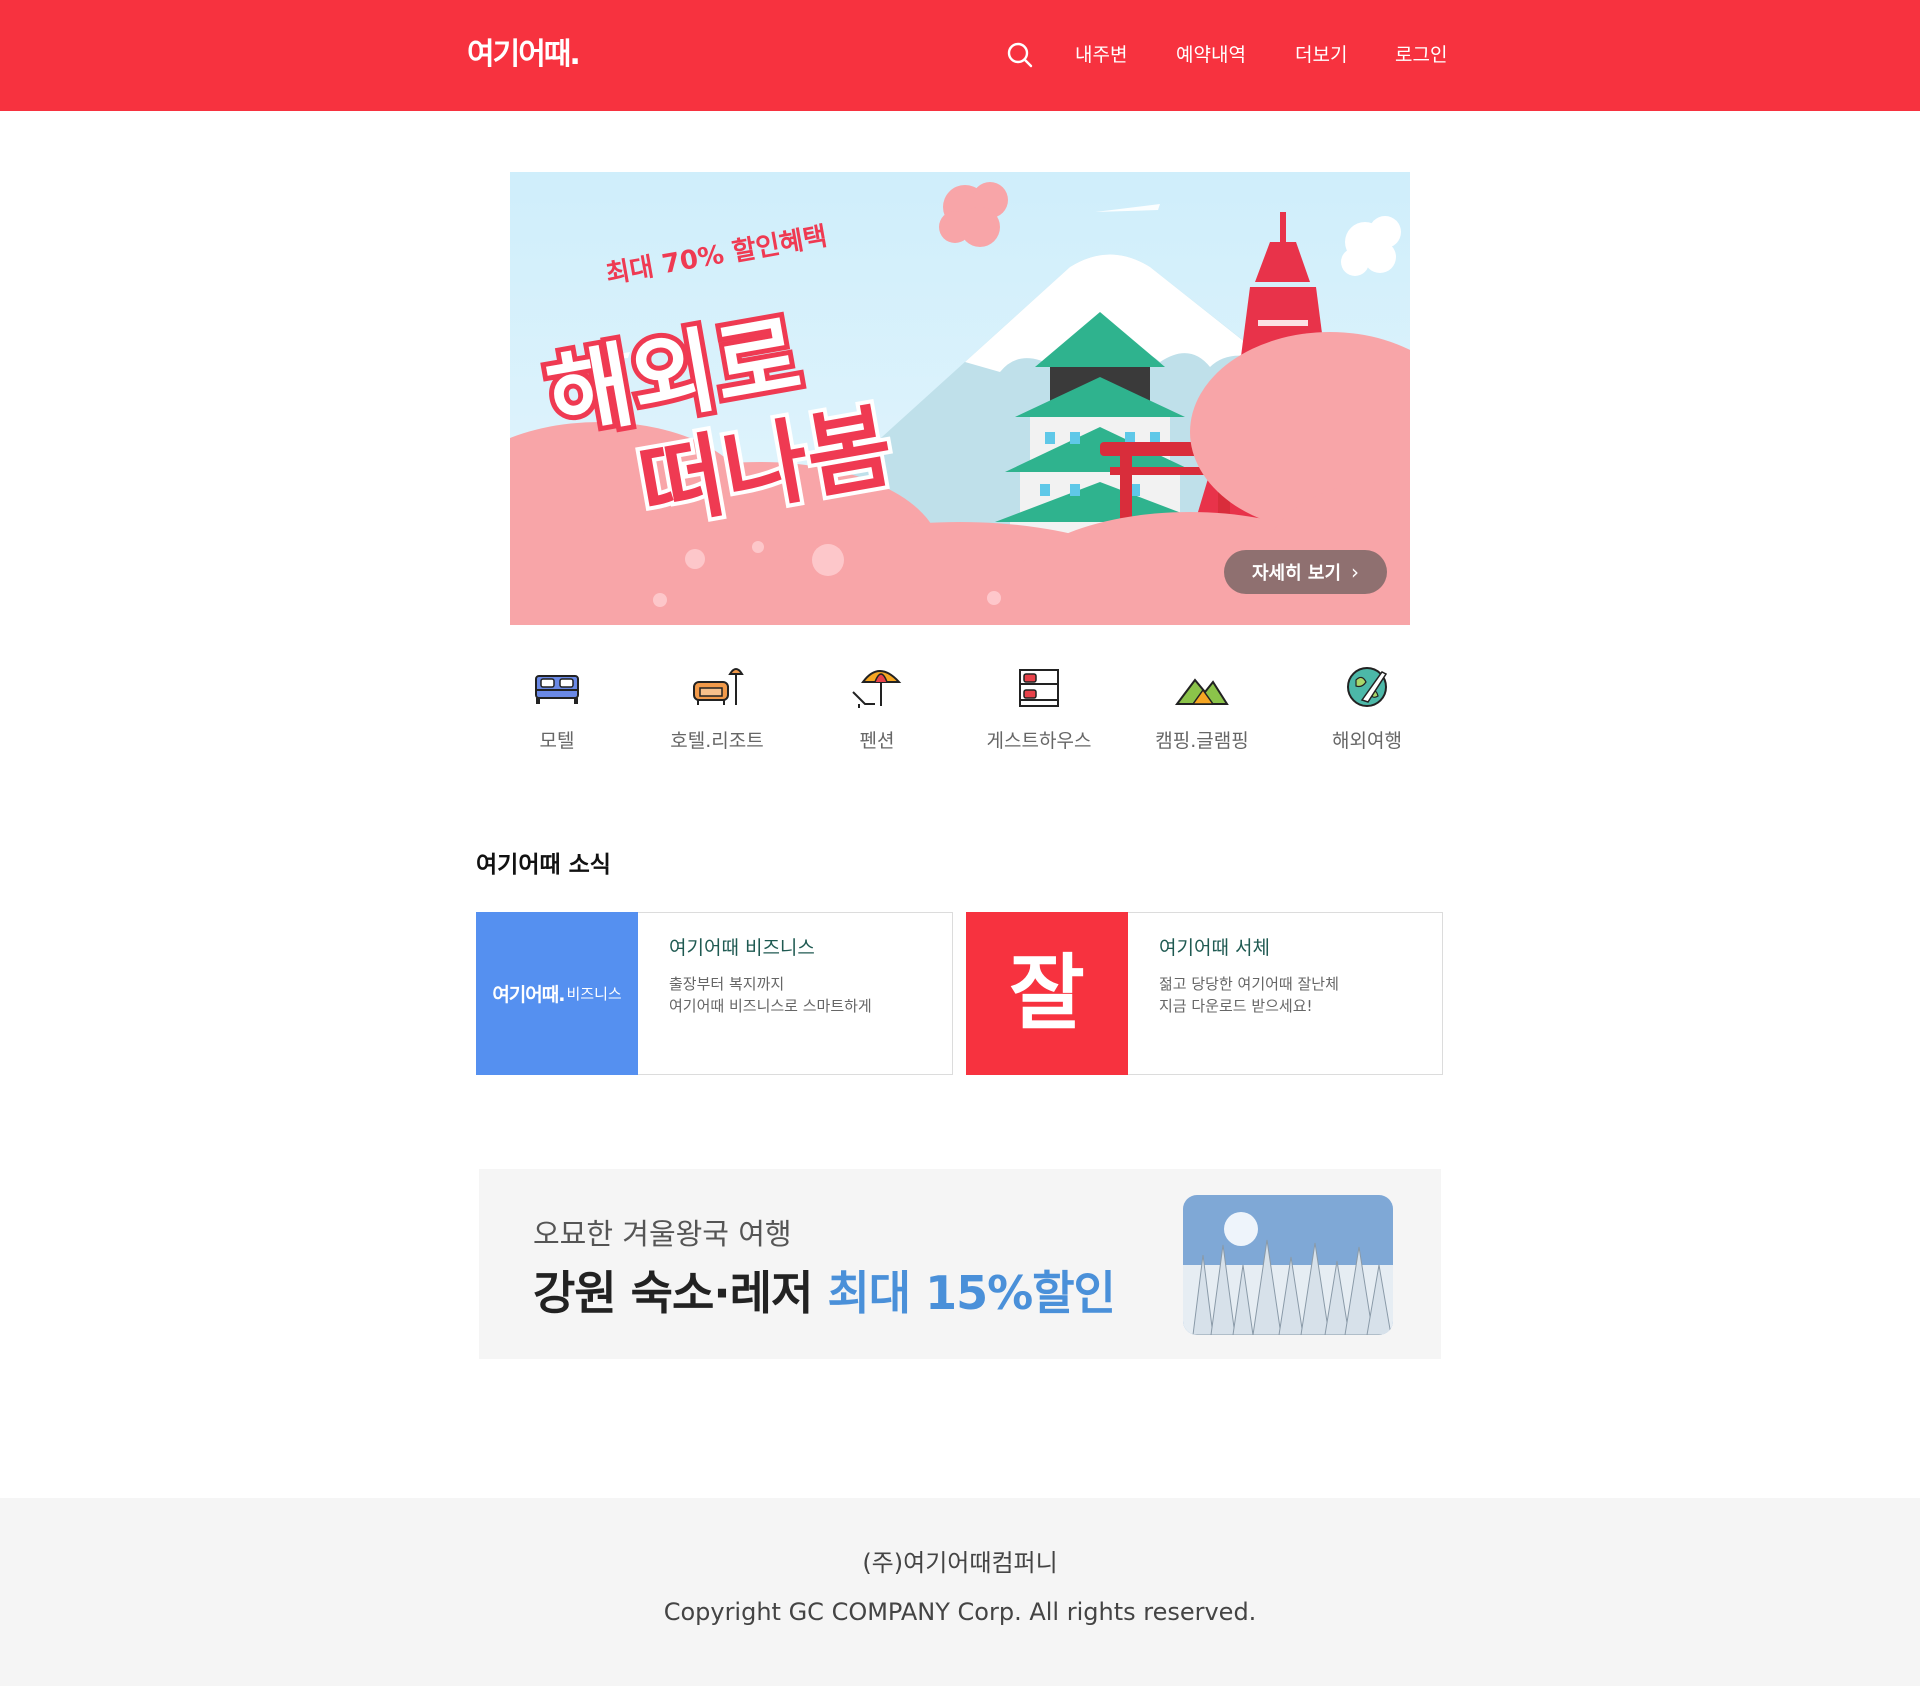  What do you see at coordinates (528, 995) in the screenshot?
I see `business-thumb-logo: 여기어때.` at bounding box center [528, 995].